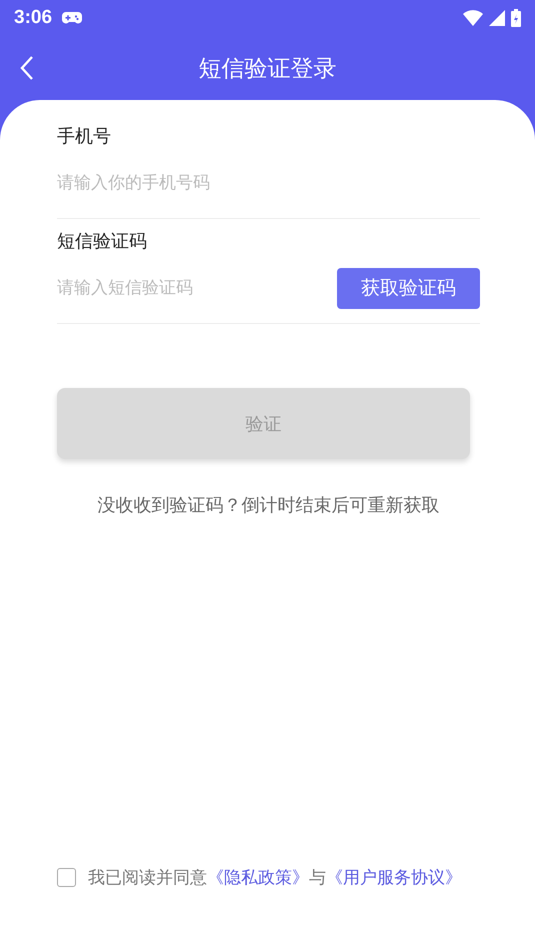 This screenshot has width=535, height=951. I want to click on wifi-icon, so click(473, 18).